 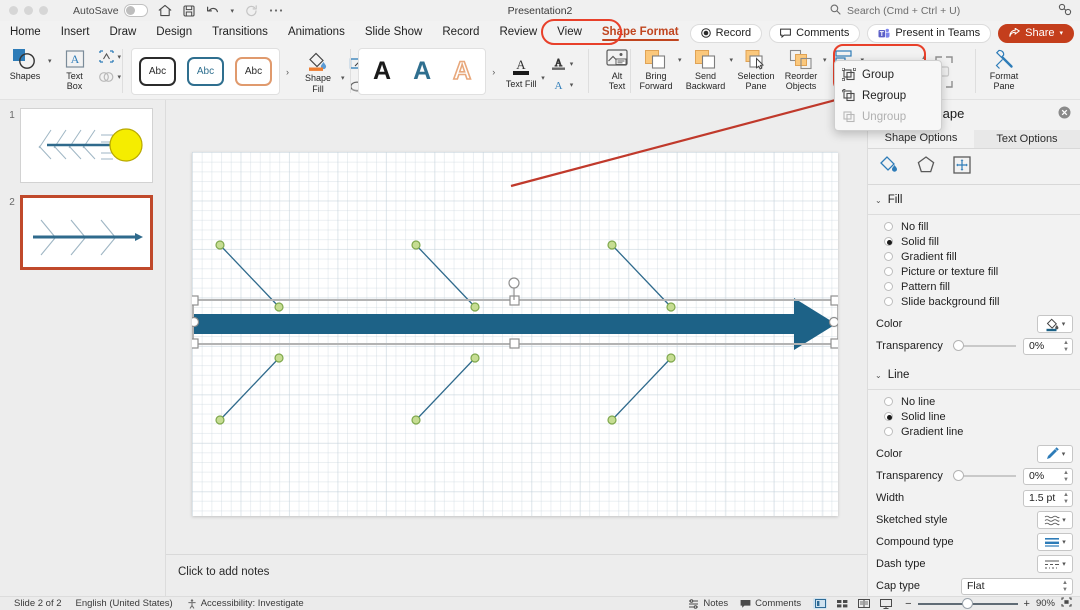 I want to click on dash-type-picker: ▾, so click(x=1055, y=564).